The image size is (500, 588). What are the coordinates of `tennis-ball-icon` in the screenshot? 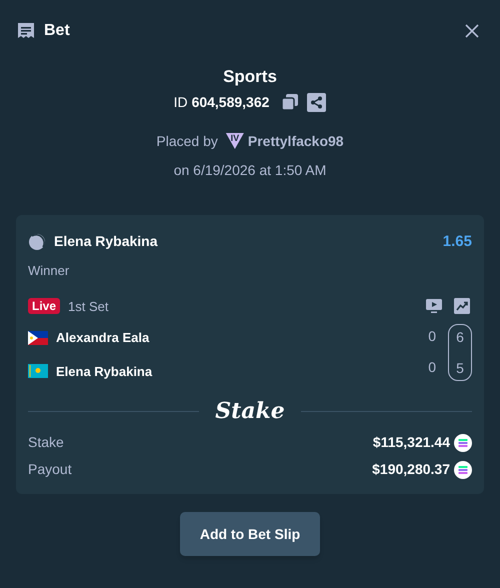 It's located at (37, 241).